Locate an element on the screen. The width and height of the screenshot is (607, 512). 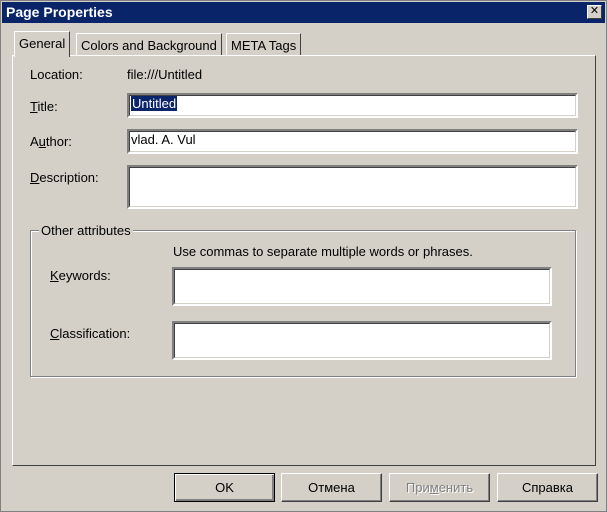
title-input-value: Untitled is located at coordinates (154, 103).